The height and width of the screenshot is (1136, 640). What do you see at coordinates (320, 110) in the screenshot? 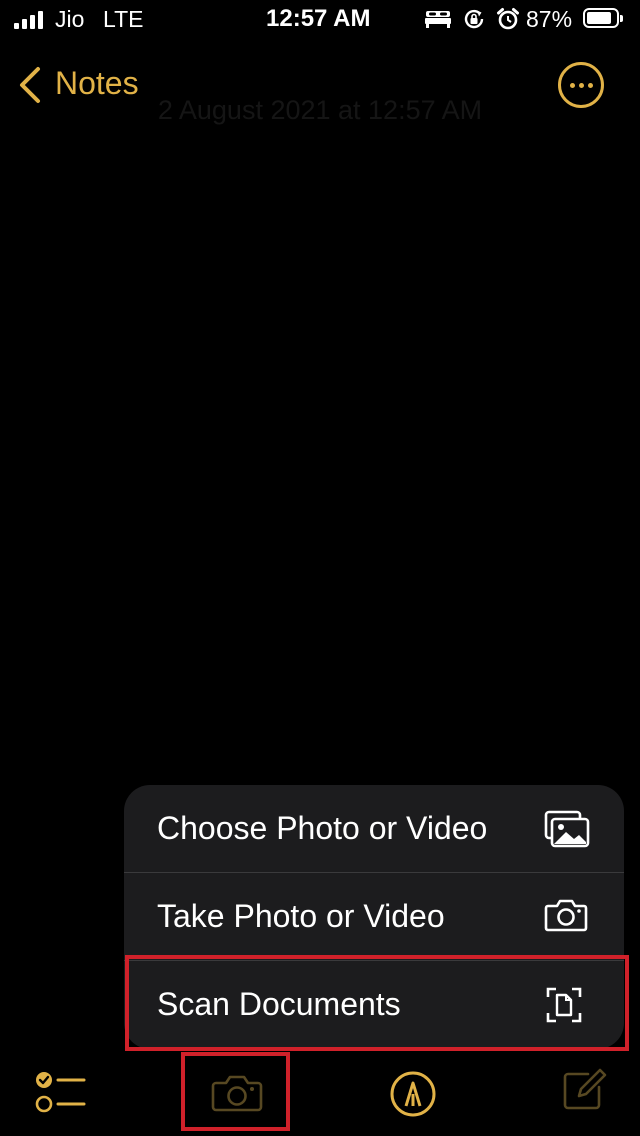
I see `note-date: 2 August 2021 at 12:57 AM` at bounding box center [320, 110].